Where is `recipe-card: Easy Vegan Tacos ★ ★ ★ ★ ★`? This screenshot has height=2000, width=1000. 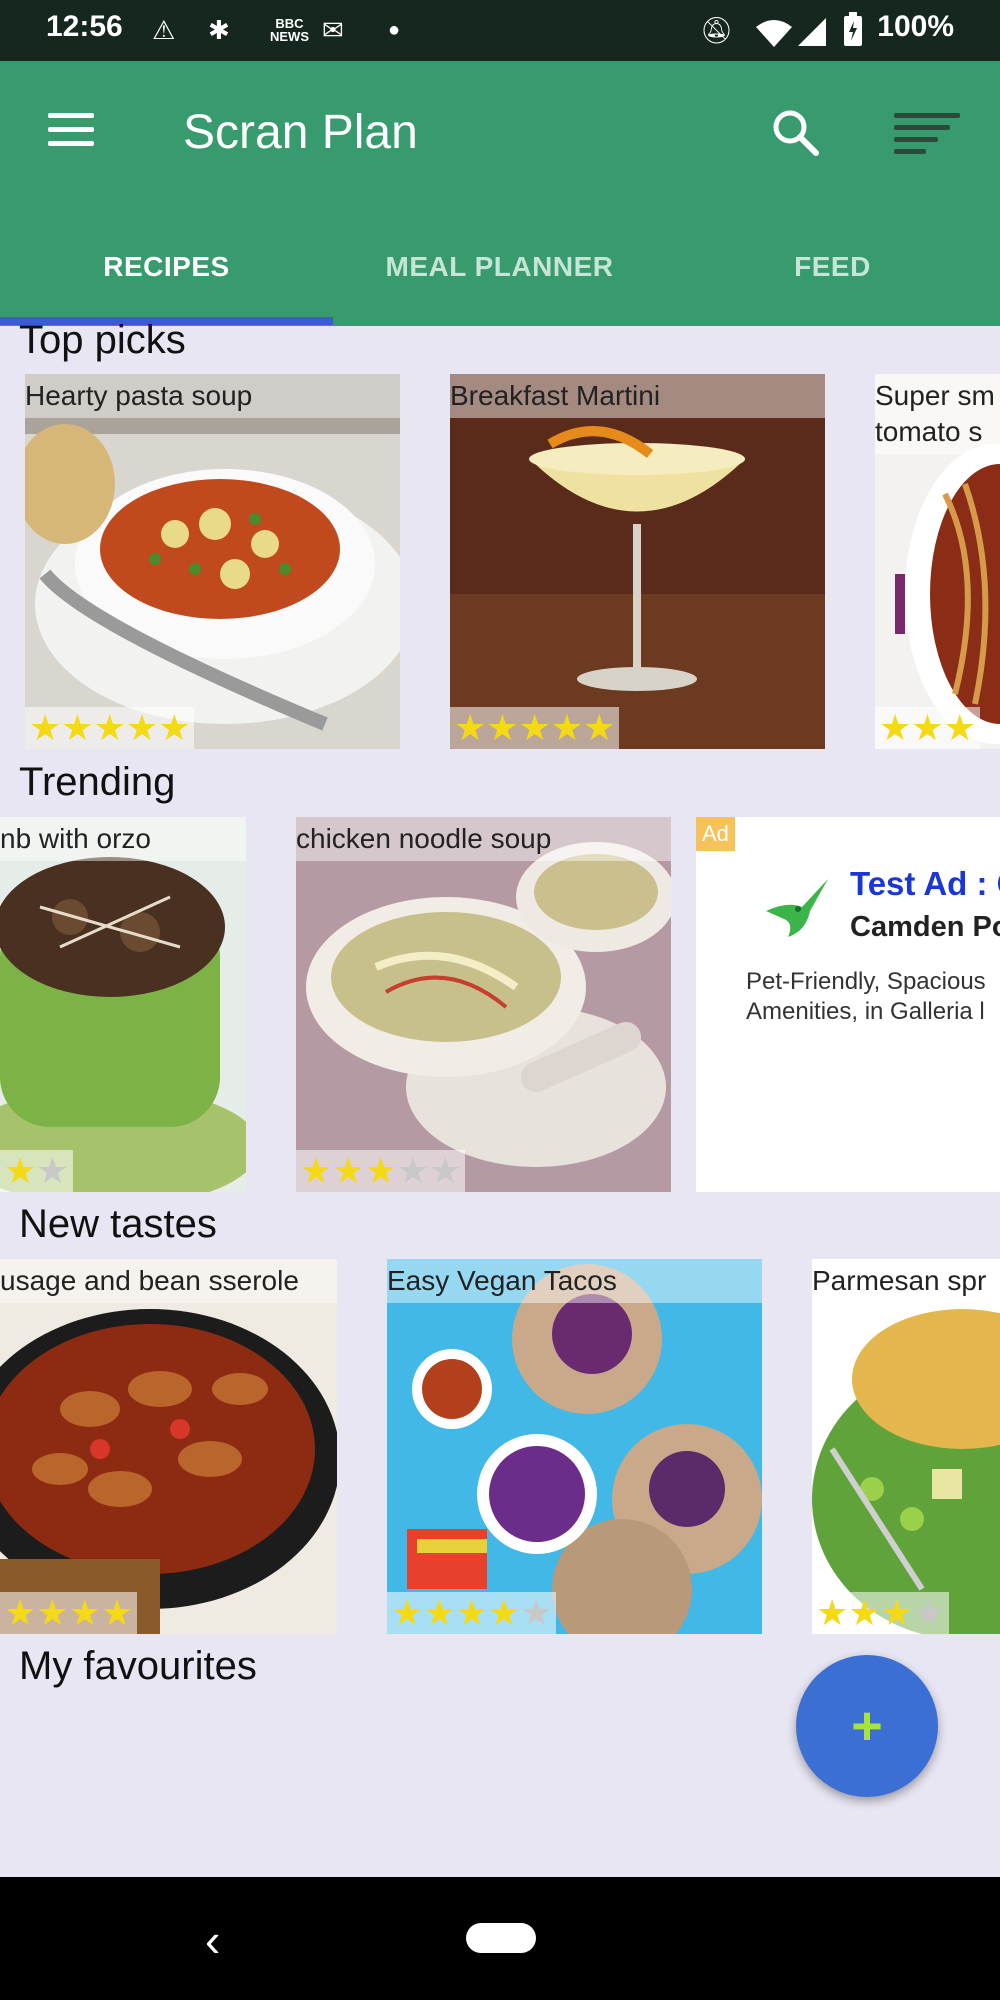 recipe-card: Easy Vegan Tacos ★ ★ ★ ★ ★ is located at coordinates (574, 1446).